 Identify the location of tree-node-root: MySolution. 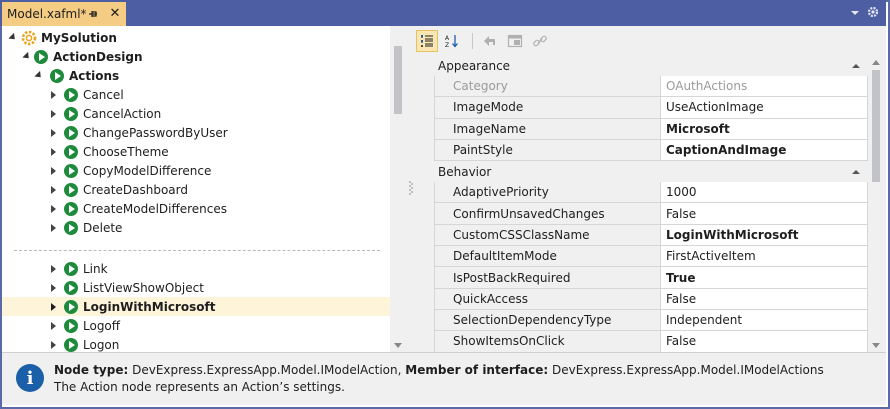
(196, 37).